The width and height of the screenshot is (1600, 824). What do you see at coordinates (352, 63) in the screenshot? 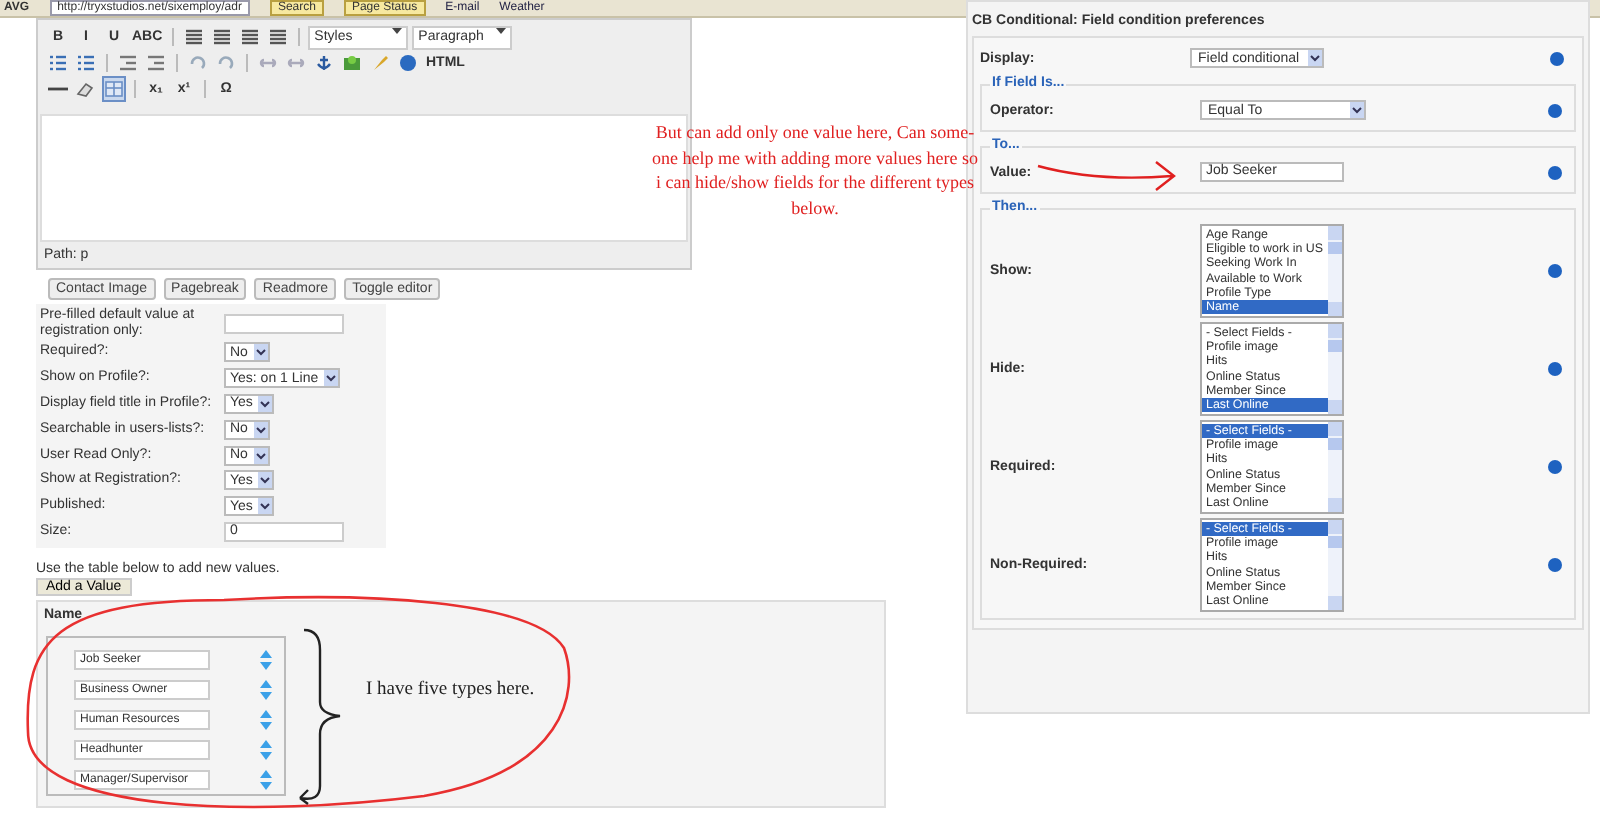
I see `image-icon` at bounding box center [352, 63].